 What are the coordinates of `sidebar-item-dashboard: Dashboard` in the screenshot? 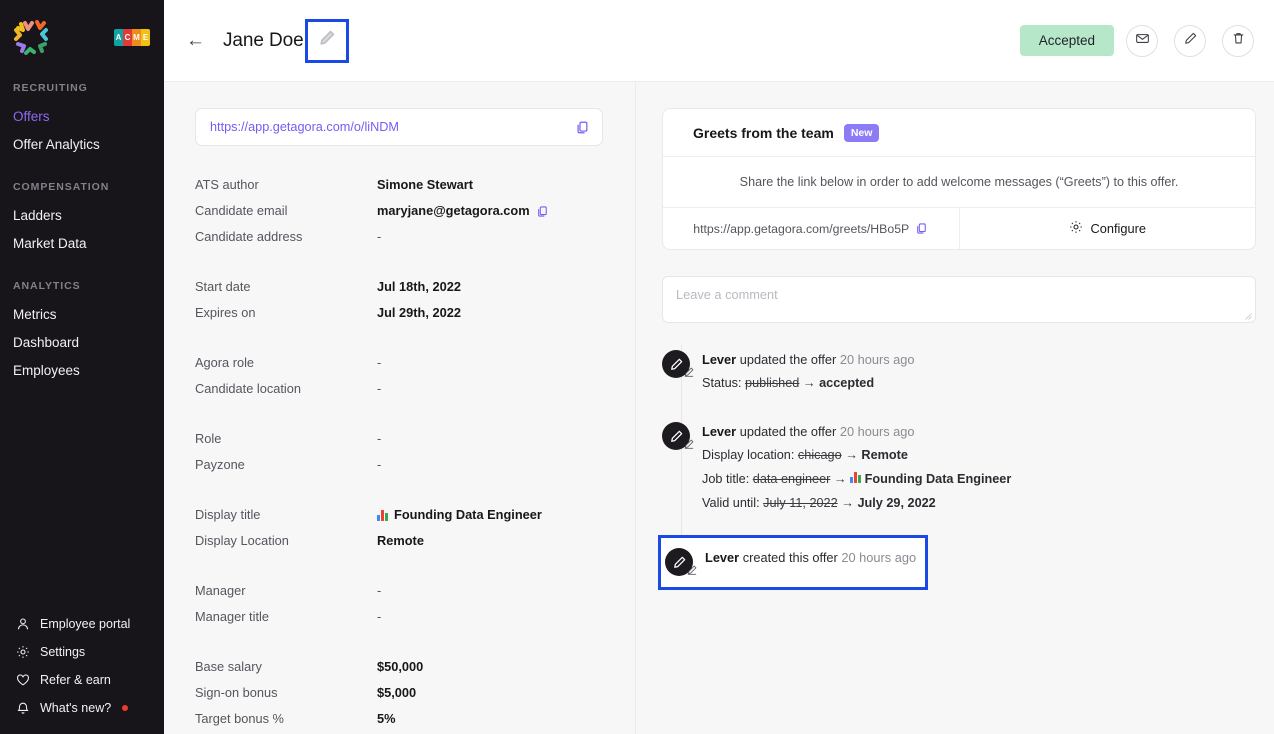 It's located at (82, 343).